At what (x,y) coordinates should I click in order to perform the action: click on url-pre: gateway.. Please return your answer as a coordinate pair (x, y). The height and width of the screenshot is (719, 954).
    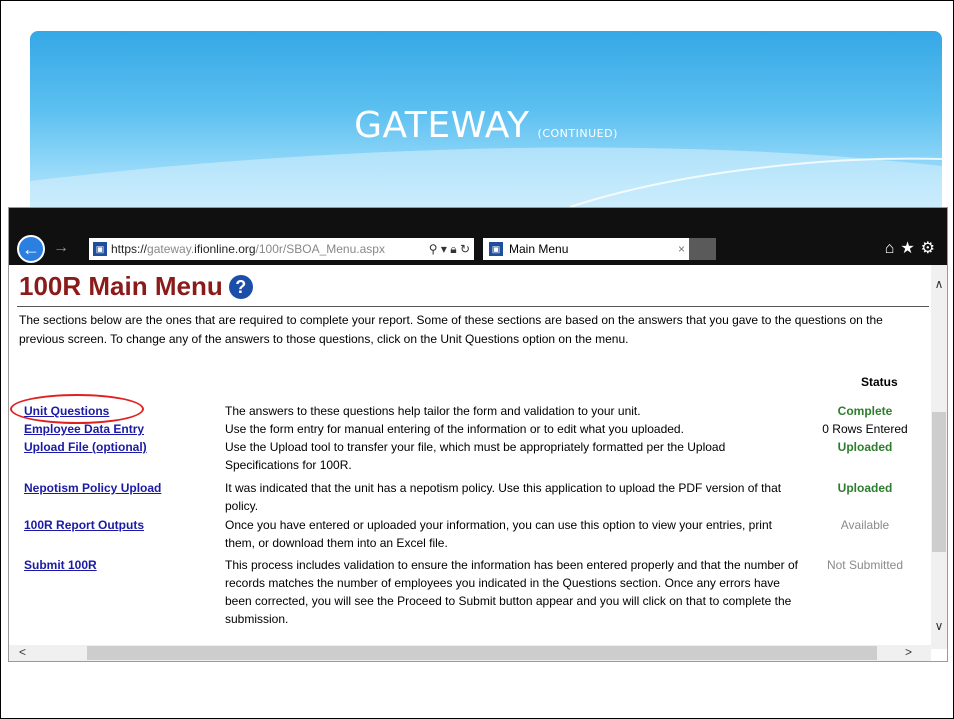
    Looking at the image, I should click on (171, 249).